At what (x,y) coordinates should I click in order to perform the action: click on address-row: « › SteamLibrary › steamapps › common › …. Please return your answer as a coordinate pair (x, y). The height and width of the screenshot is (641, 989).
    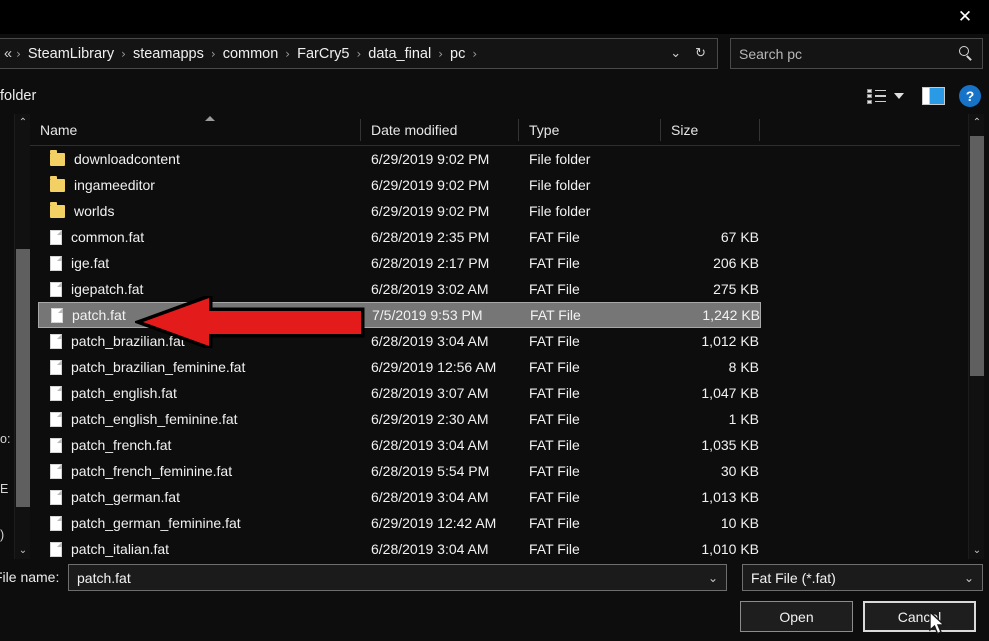
    Looking at the image, I should click on (494, 53).